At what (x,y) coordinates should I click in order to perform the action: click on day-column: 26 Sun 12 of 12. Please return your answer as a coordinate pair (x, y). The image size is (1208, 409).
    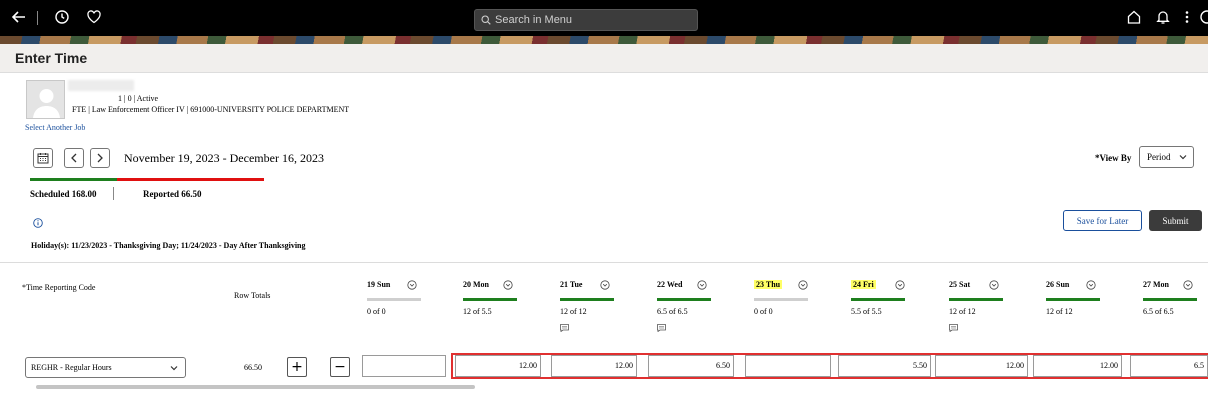
    Looking at the image, I should click on (1076, 310).